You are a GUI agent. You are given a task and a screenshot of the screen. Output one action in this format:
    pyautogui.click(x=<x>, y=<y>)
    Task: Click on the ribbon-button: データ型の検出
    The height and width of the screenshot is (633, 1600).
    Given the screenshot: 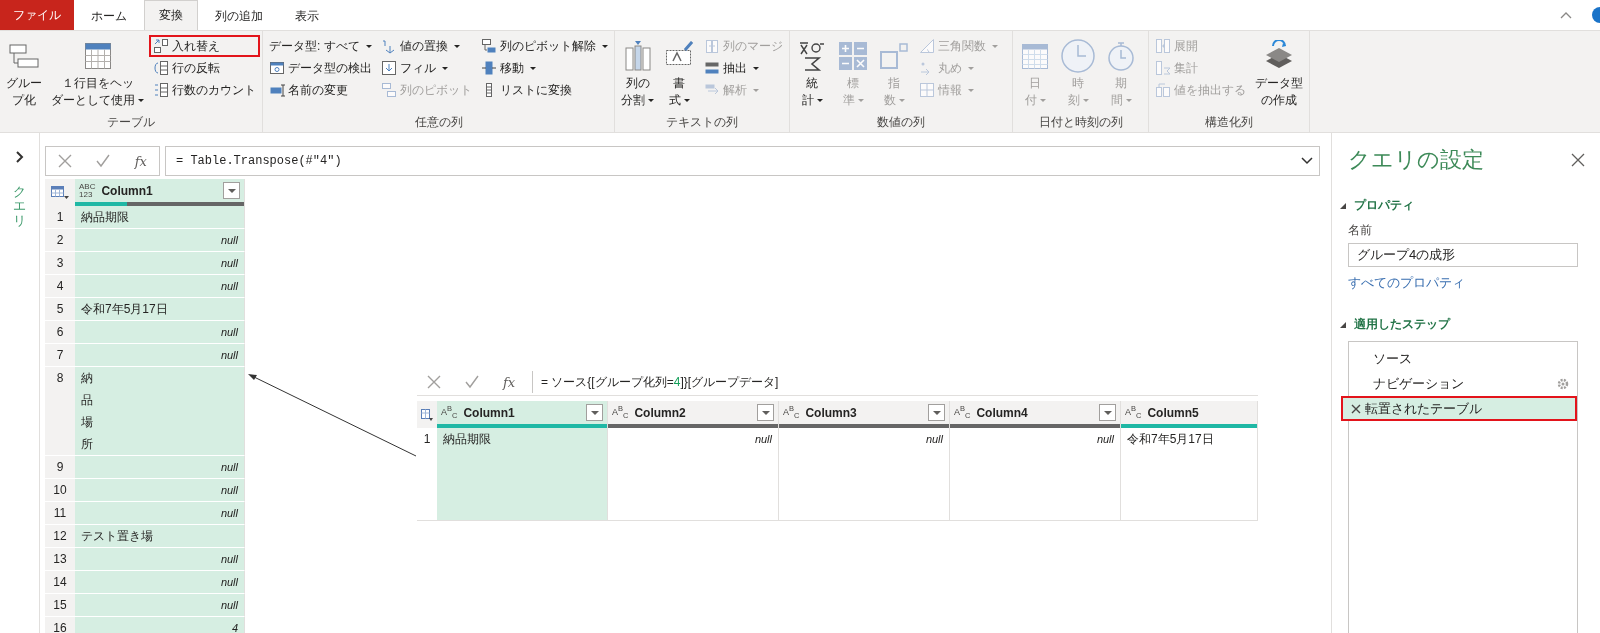 What is the action you would take?
    pyautogui.click(x=320, y=68)
    